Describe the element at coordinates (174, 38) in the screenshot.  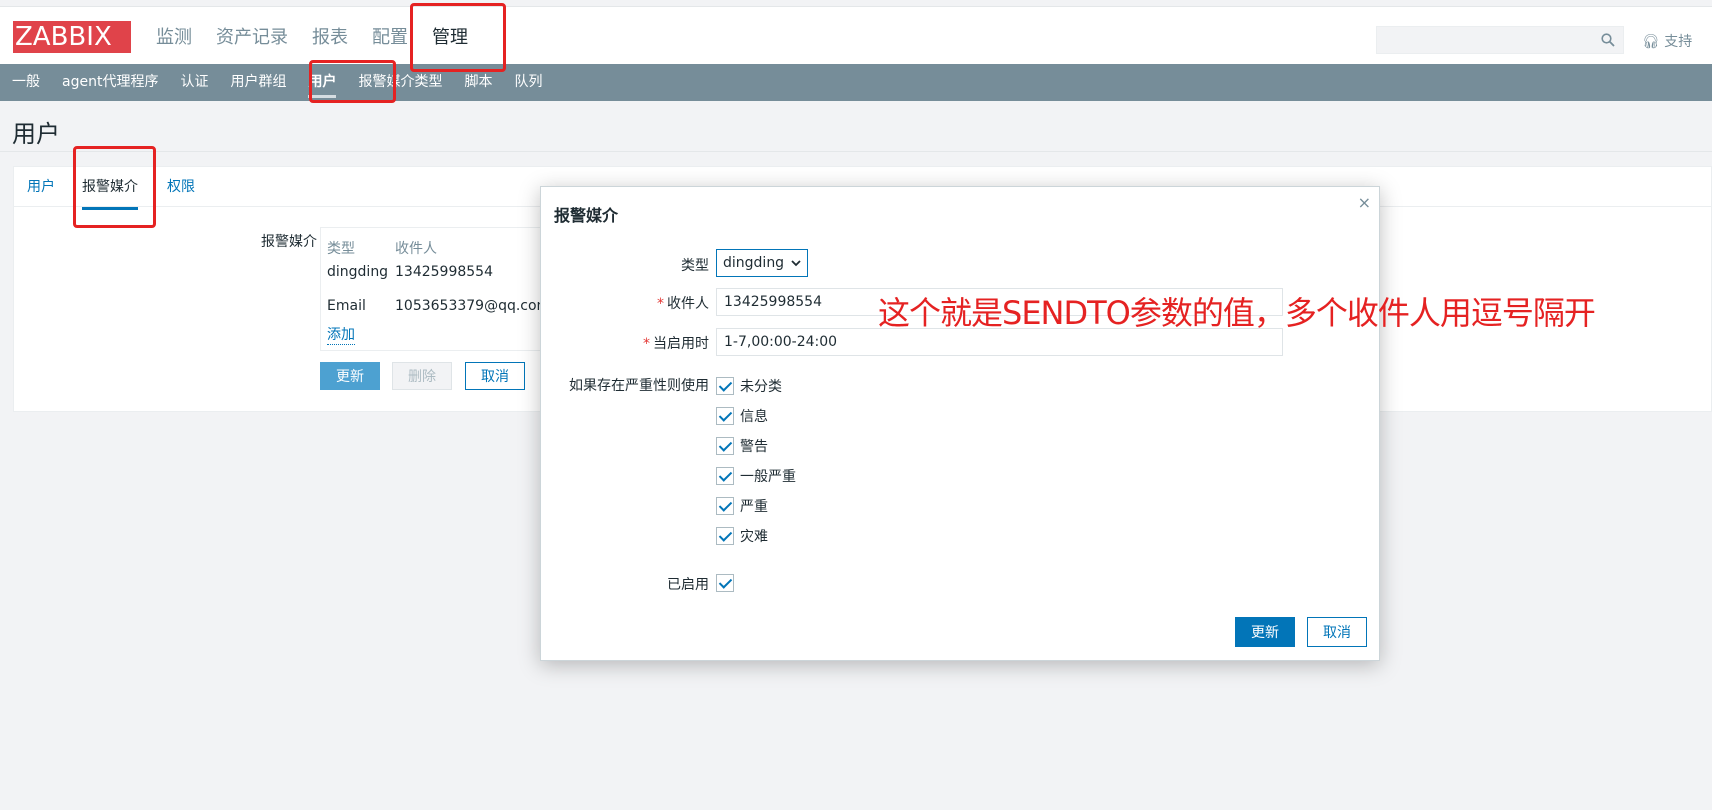
I see `nav-monitoring: 监测` at that location.